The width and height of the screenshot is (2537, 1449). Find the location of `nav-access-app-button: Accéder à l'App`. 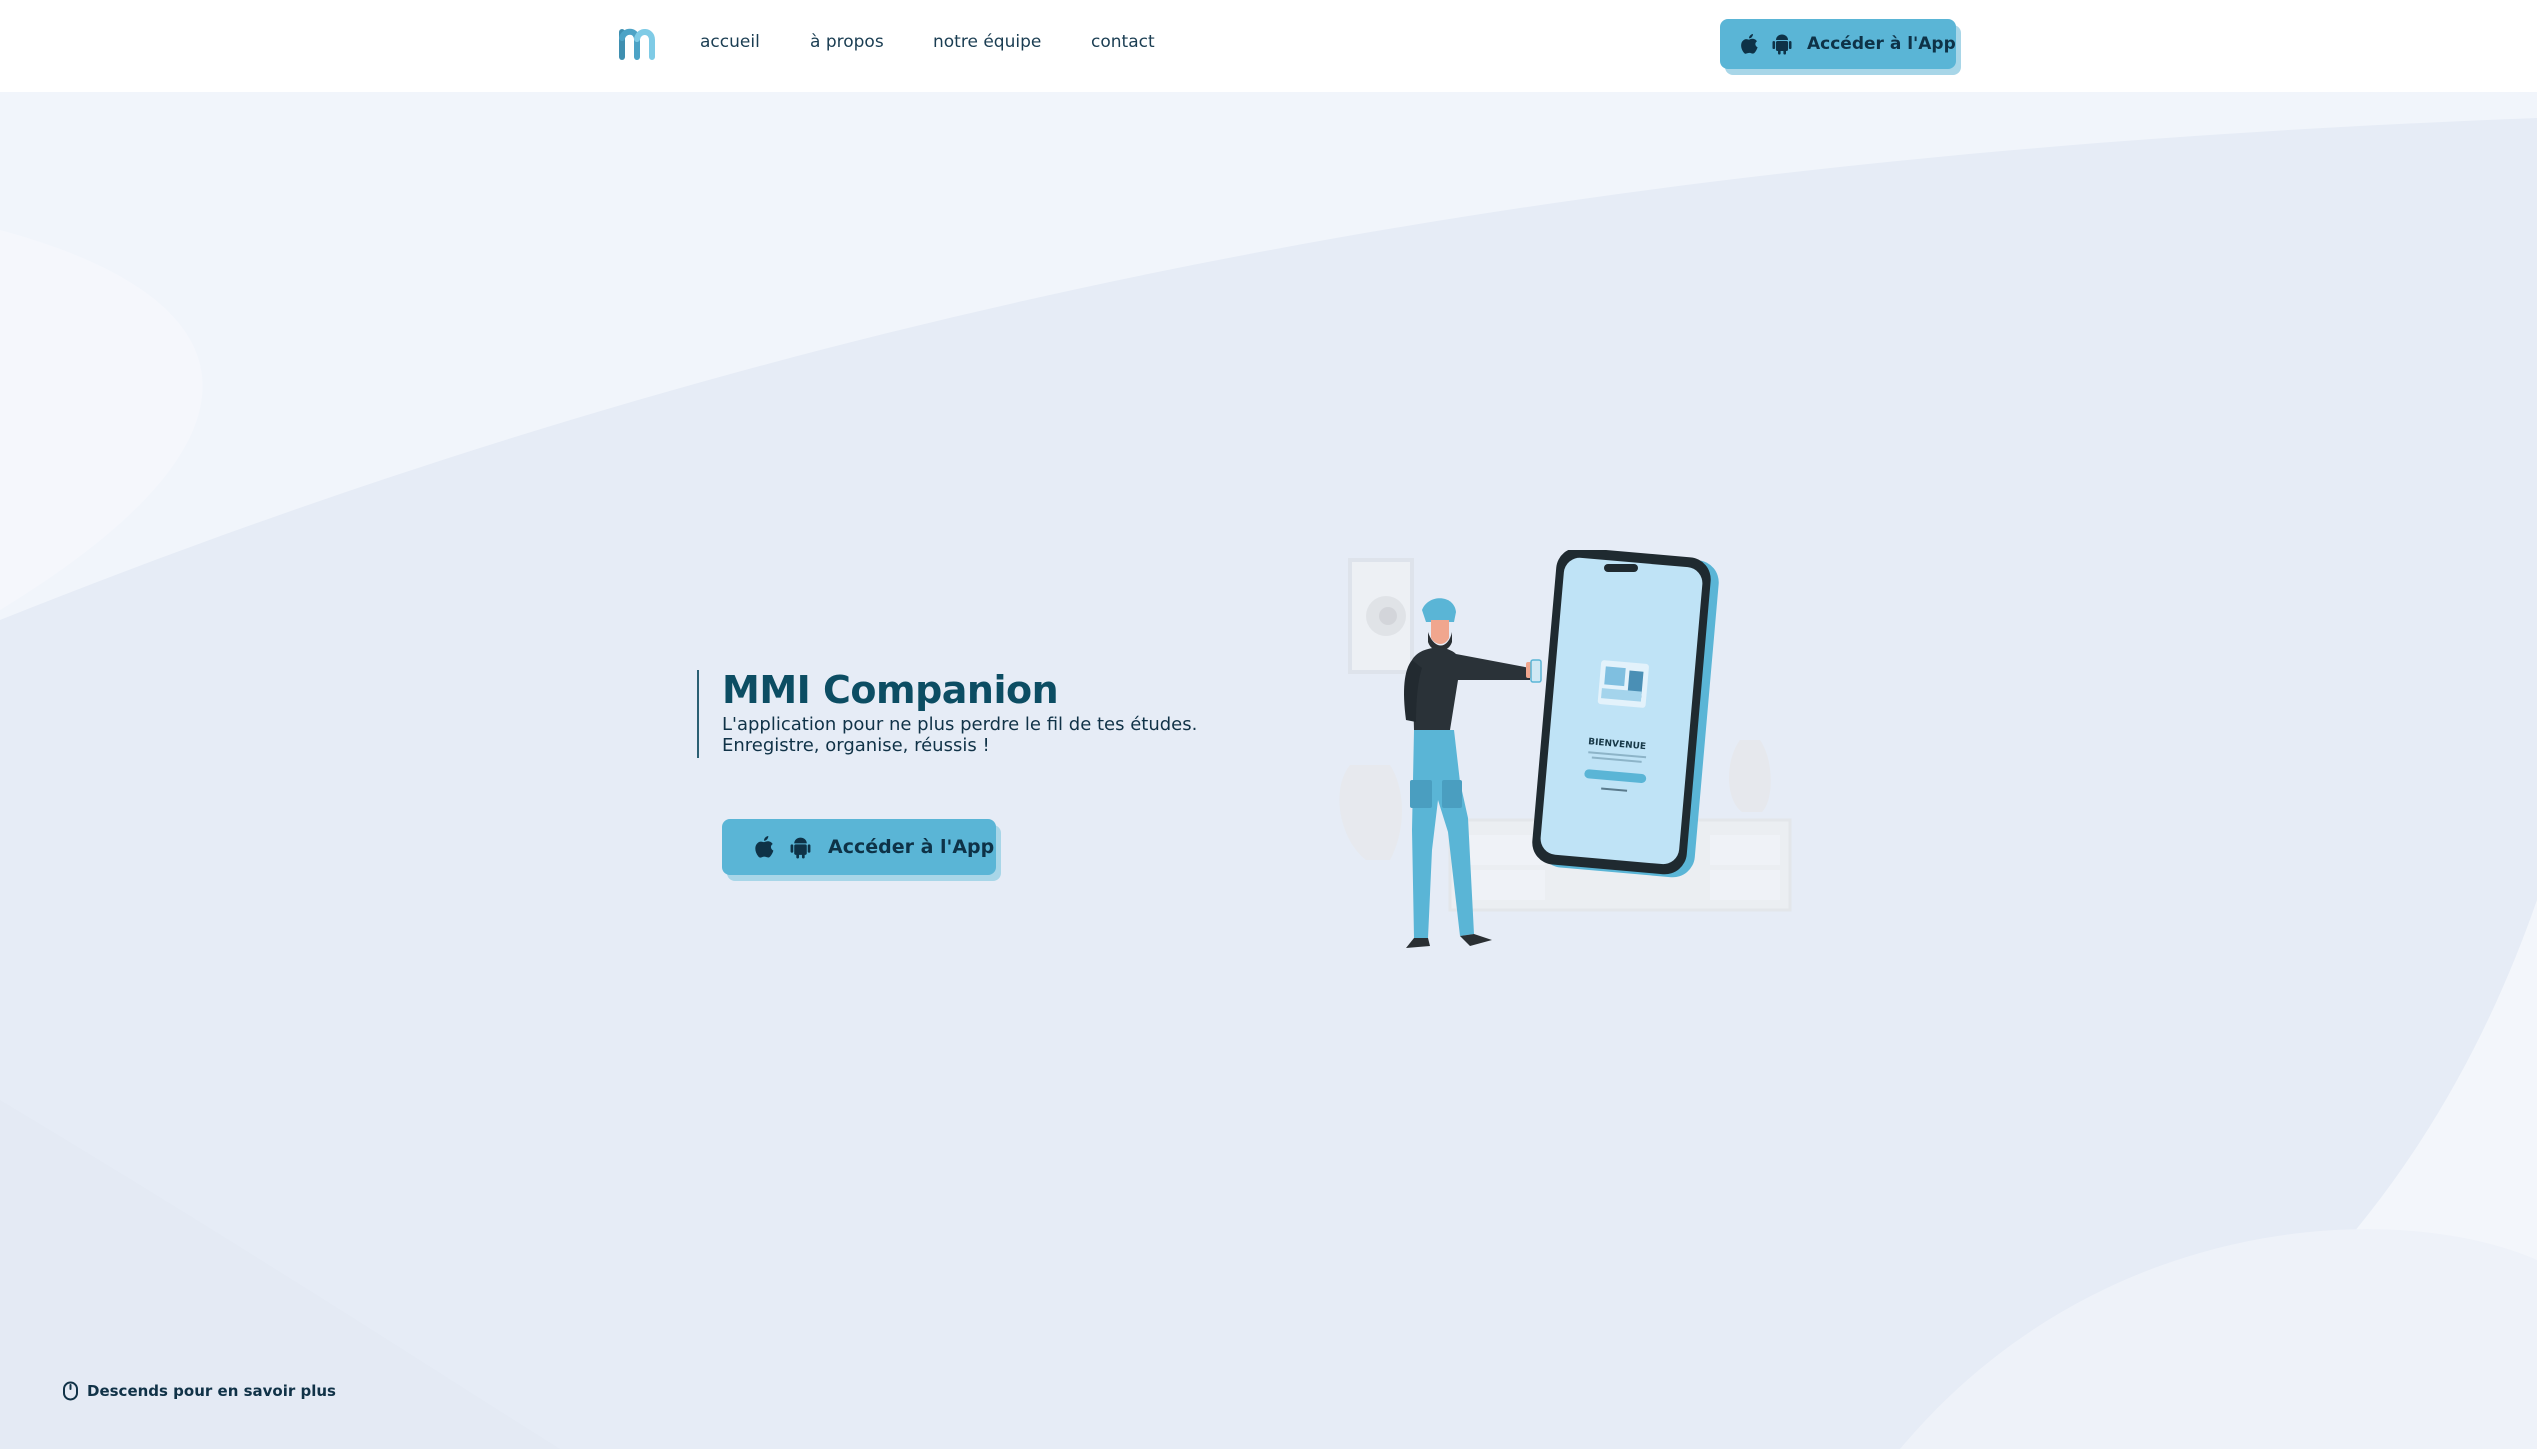

nav-access-app-button: Accéder à l'App is located at coordinates (1838, 44).